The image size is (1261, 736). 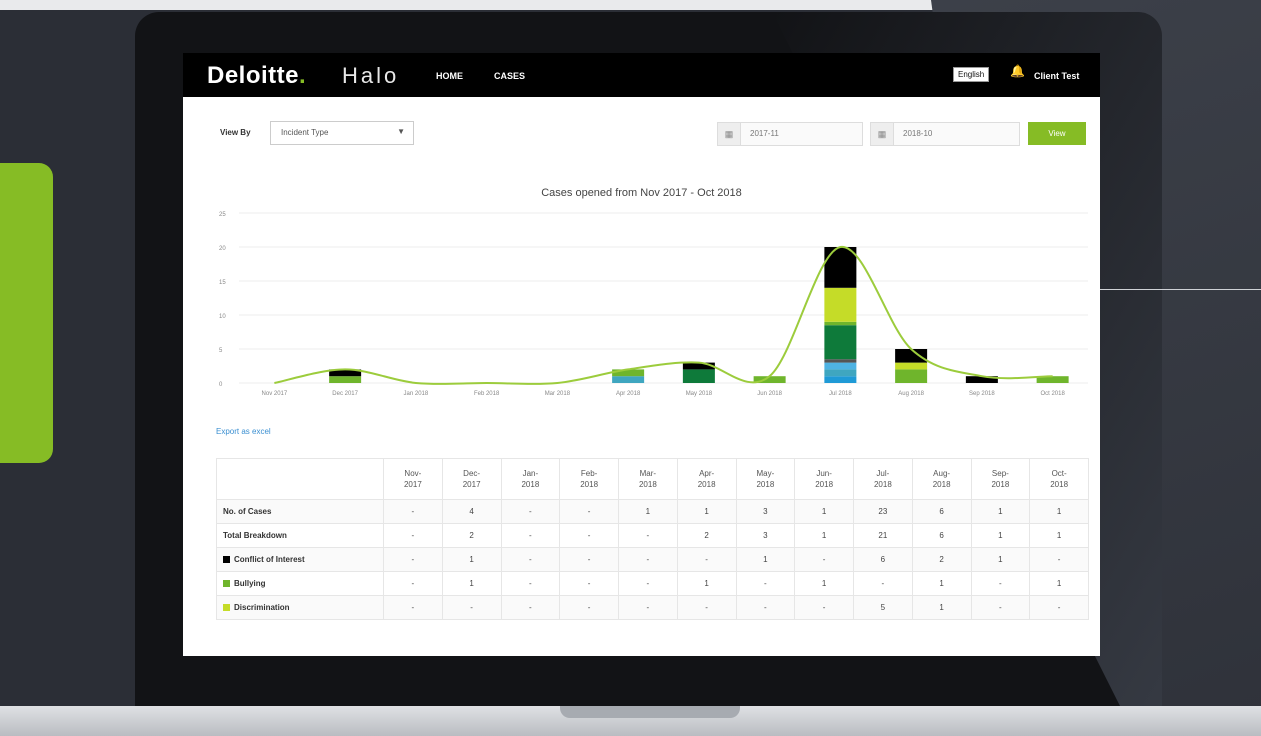 What do you see at coordinates (1052, 394) in the screenshot?
I see `x-tick-label: Oct 2018` at bounding box center [1052, 394].